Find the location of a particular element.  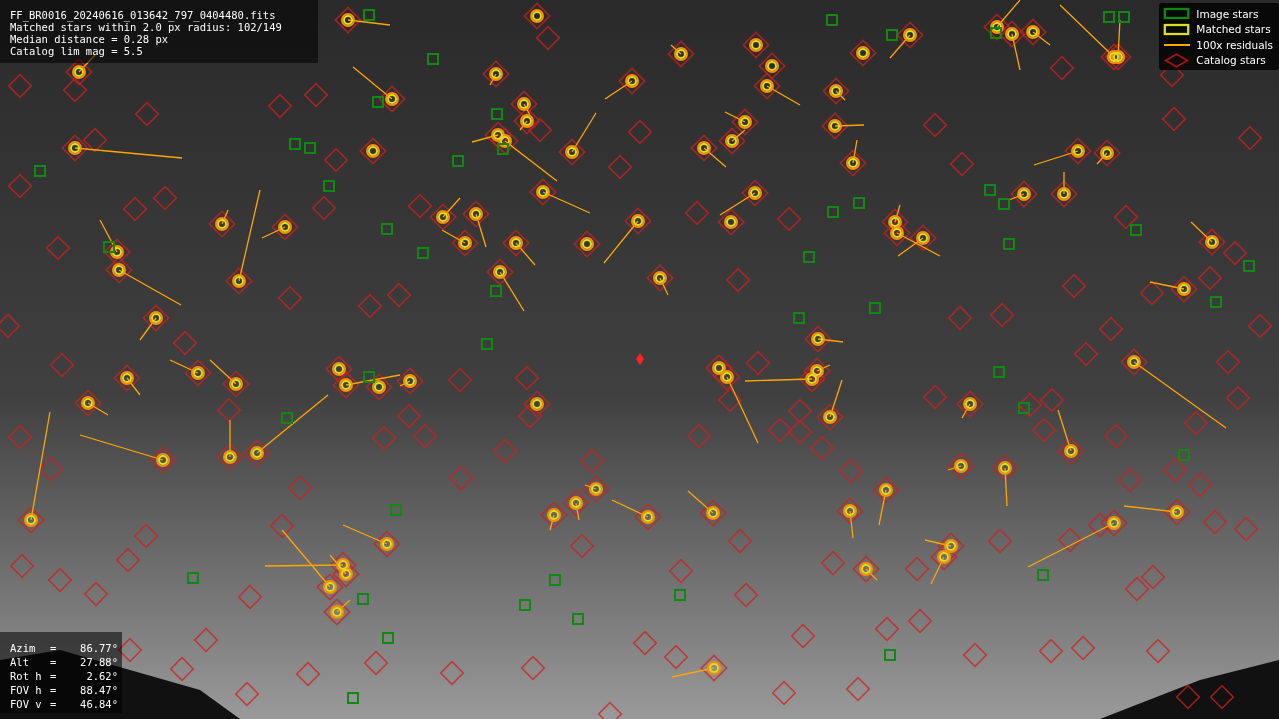

diamond-icon is located at coordinates (1177, 60).